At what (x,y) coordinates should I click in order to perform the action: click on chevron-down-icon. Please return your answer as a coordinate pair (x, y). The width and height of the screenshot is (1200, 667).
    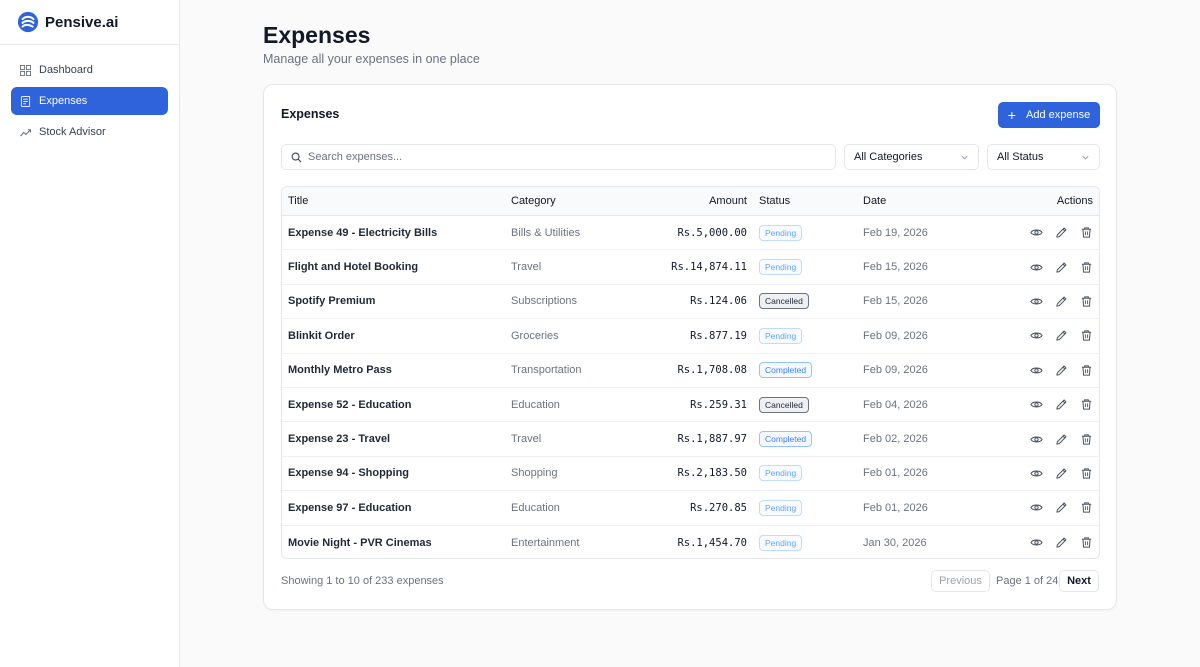
    Looking at the image, I should click on (1085, 157).